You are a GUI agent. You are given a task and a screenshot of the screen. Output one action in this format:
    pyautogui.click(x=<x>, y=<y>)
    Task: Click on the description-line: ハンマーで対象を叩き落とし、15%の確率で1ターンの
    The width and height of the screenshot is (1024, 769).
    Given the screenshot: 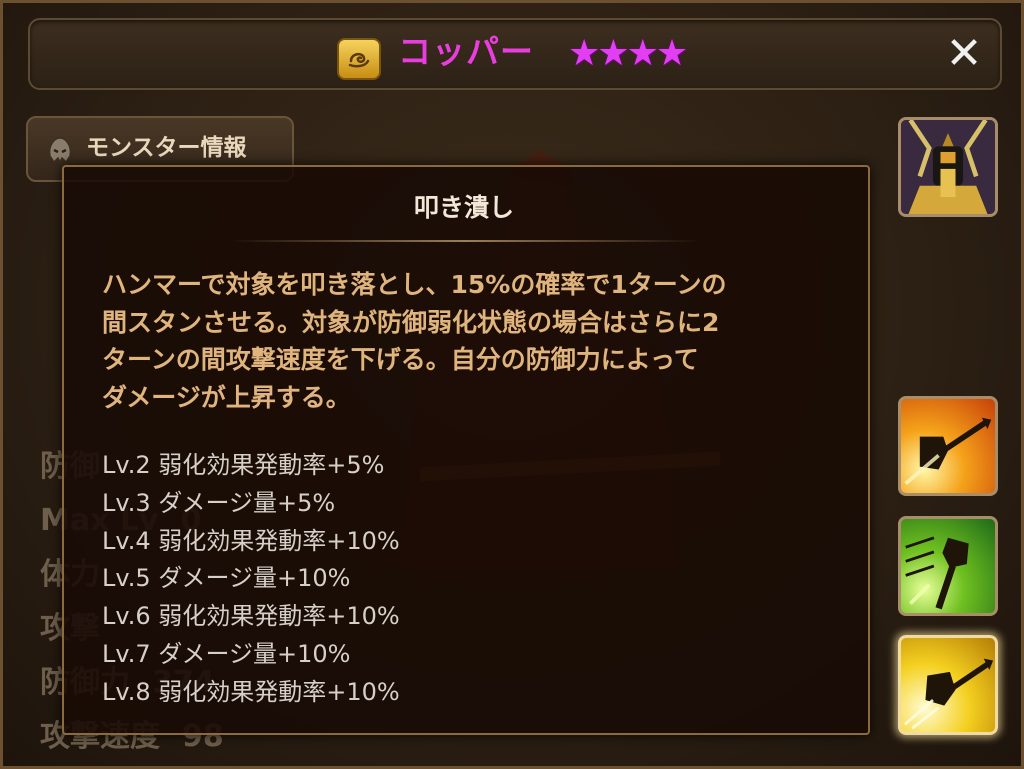 What is the action you would take?
    pyautogui.click(x=414, y=284)
    